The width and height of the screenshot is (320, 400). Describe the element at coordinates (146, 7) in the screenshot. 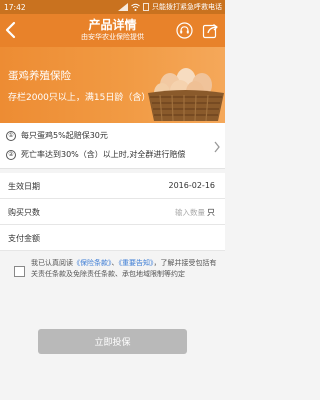

I see `sim-icon` at that location.